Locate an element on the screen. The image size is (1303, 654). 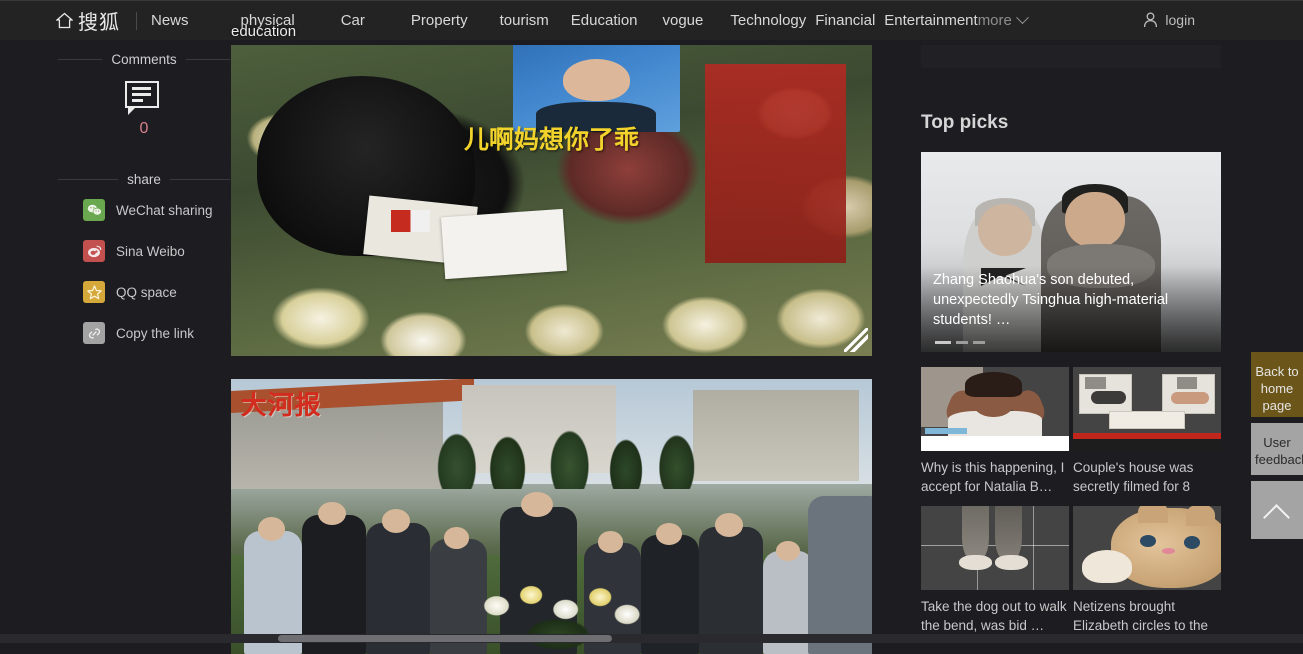
top-picks-title: Top picks is located at coordinates (964, 123).